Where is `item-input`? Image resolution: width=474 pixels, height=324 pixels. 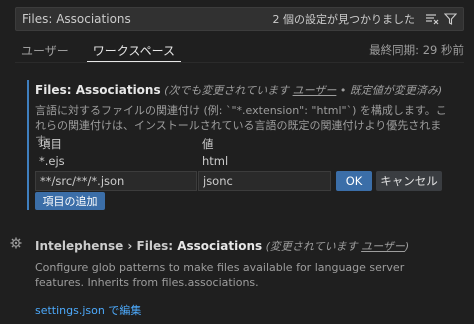
item-input is located at coordinates (116, 181).